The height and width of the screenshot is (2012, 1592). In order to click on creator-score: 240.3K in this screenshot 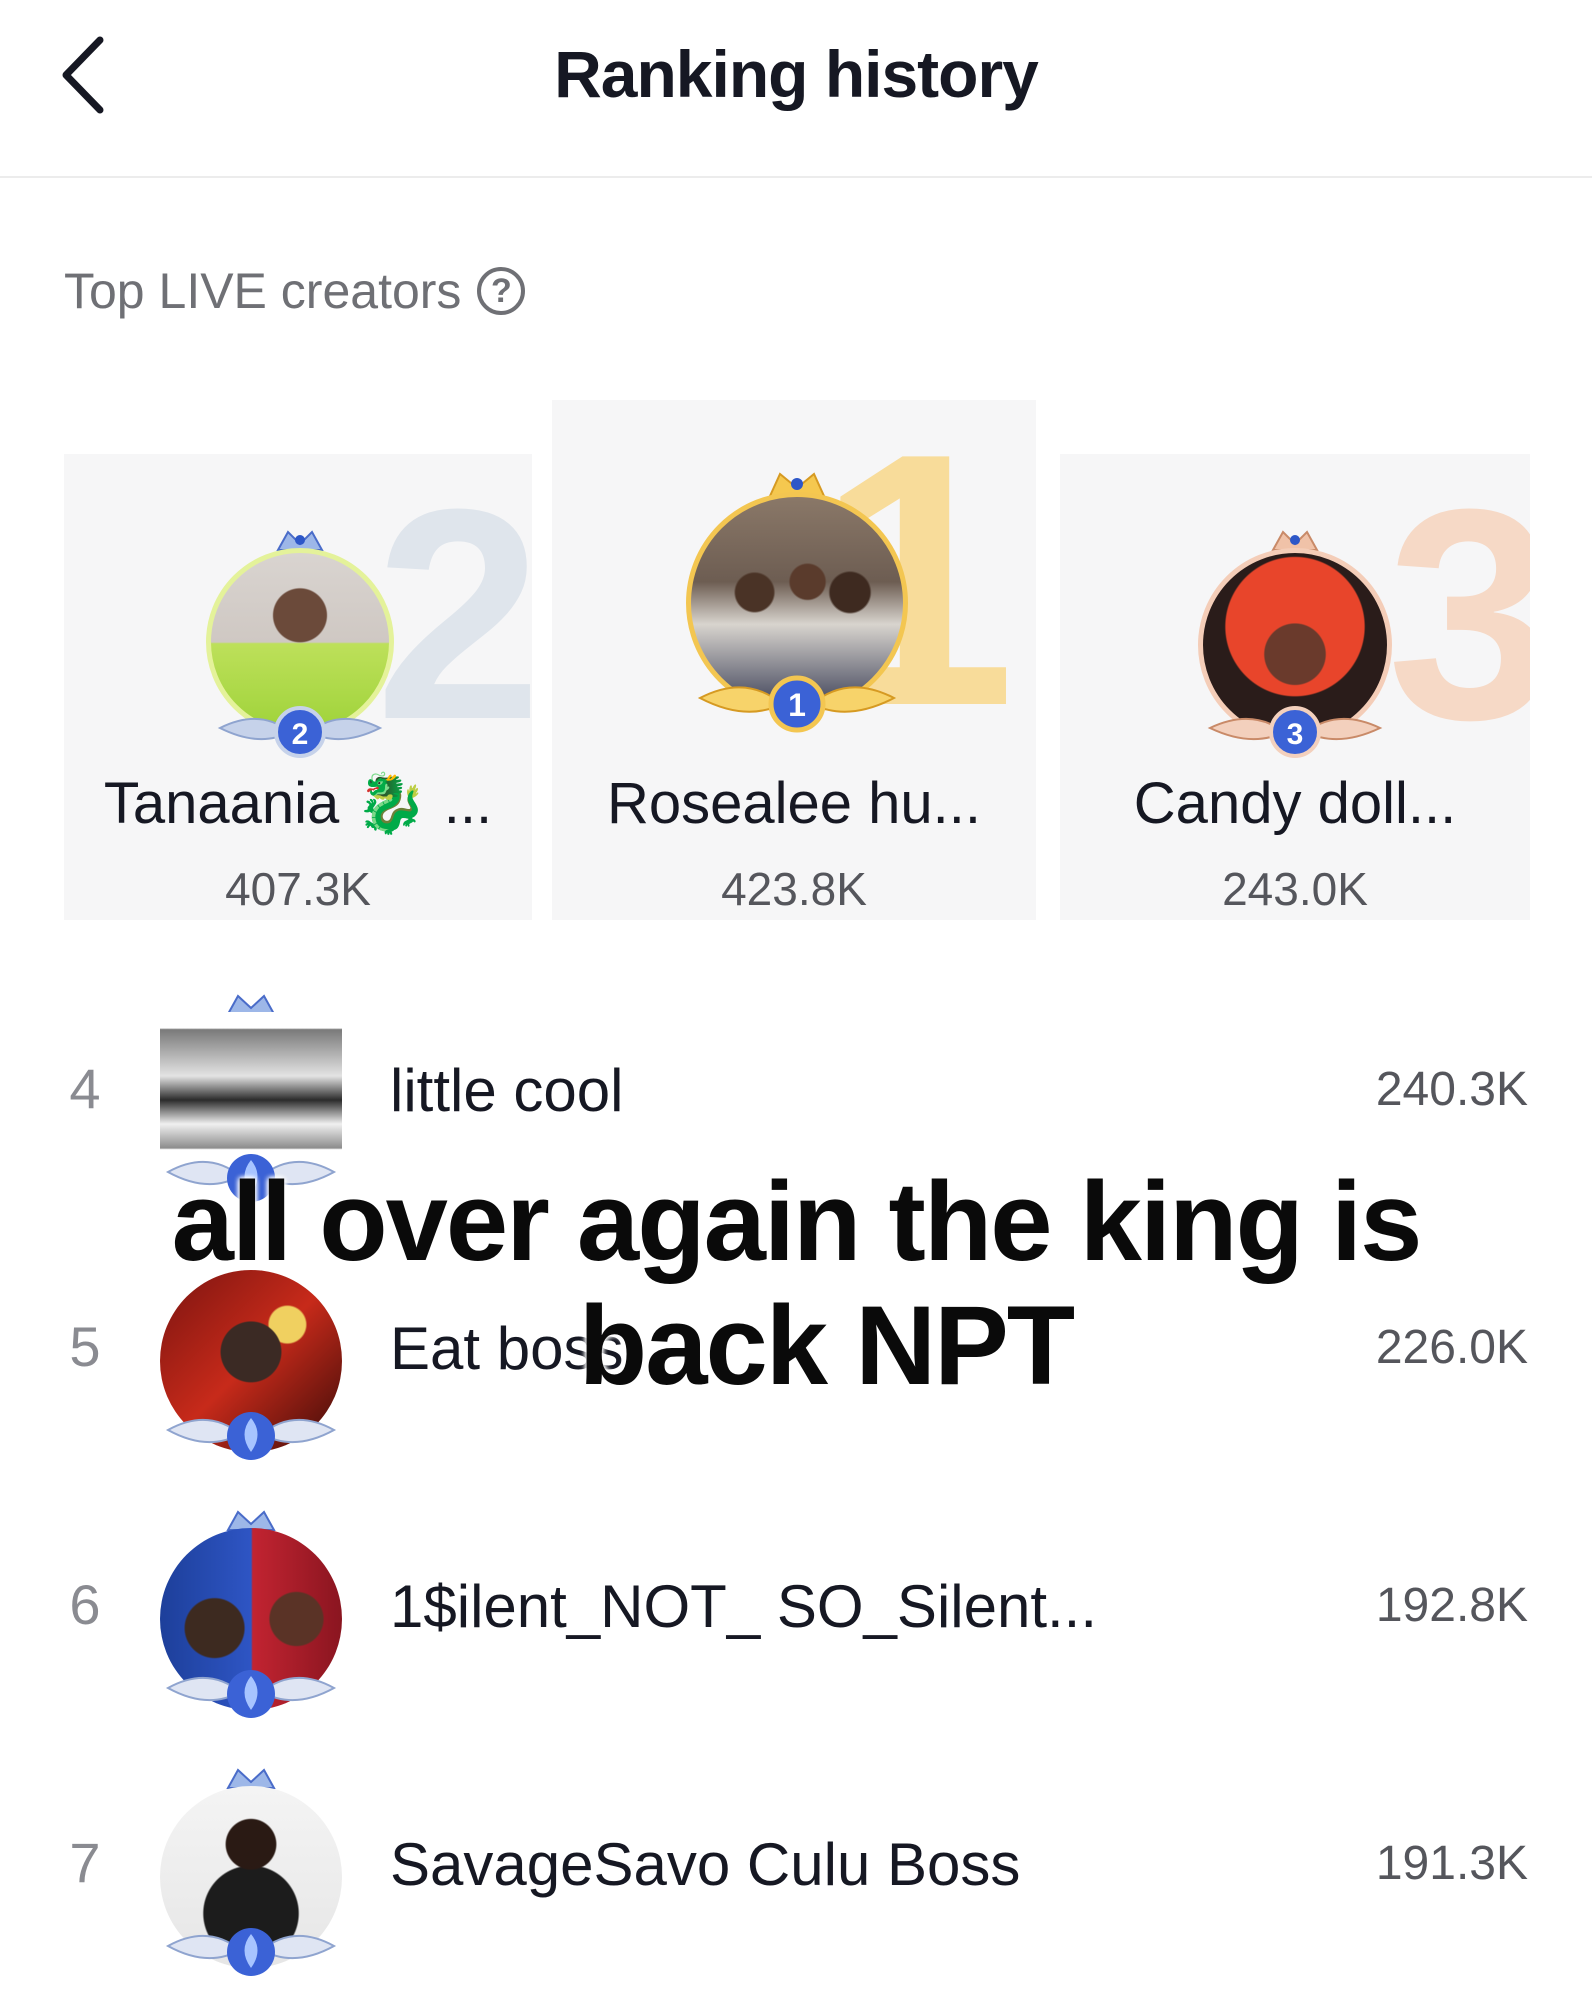, I will do `click(1451, 1089)`.